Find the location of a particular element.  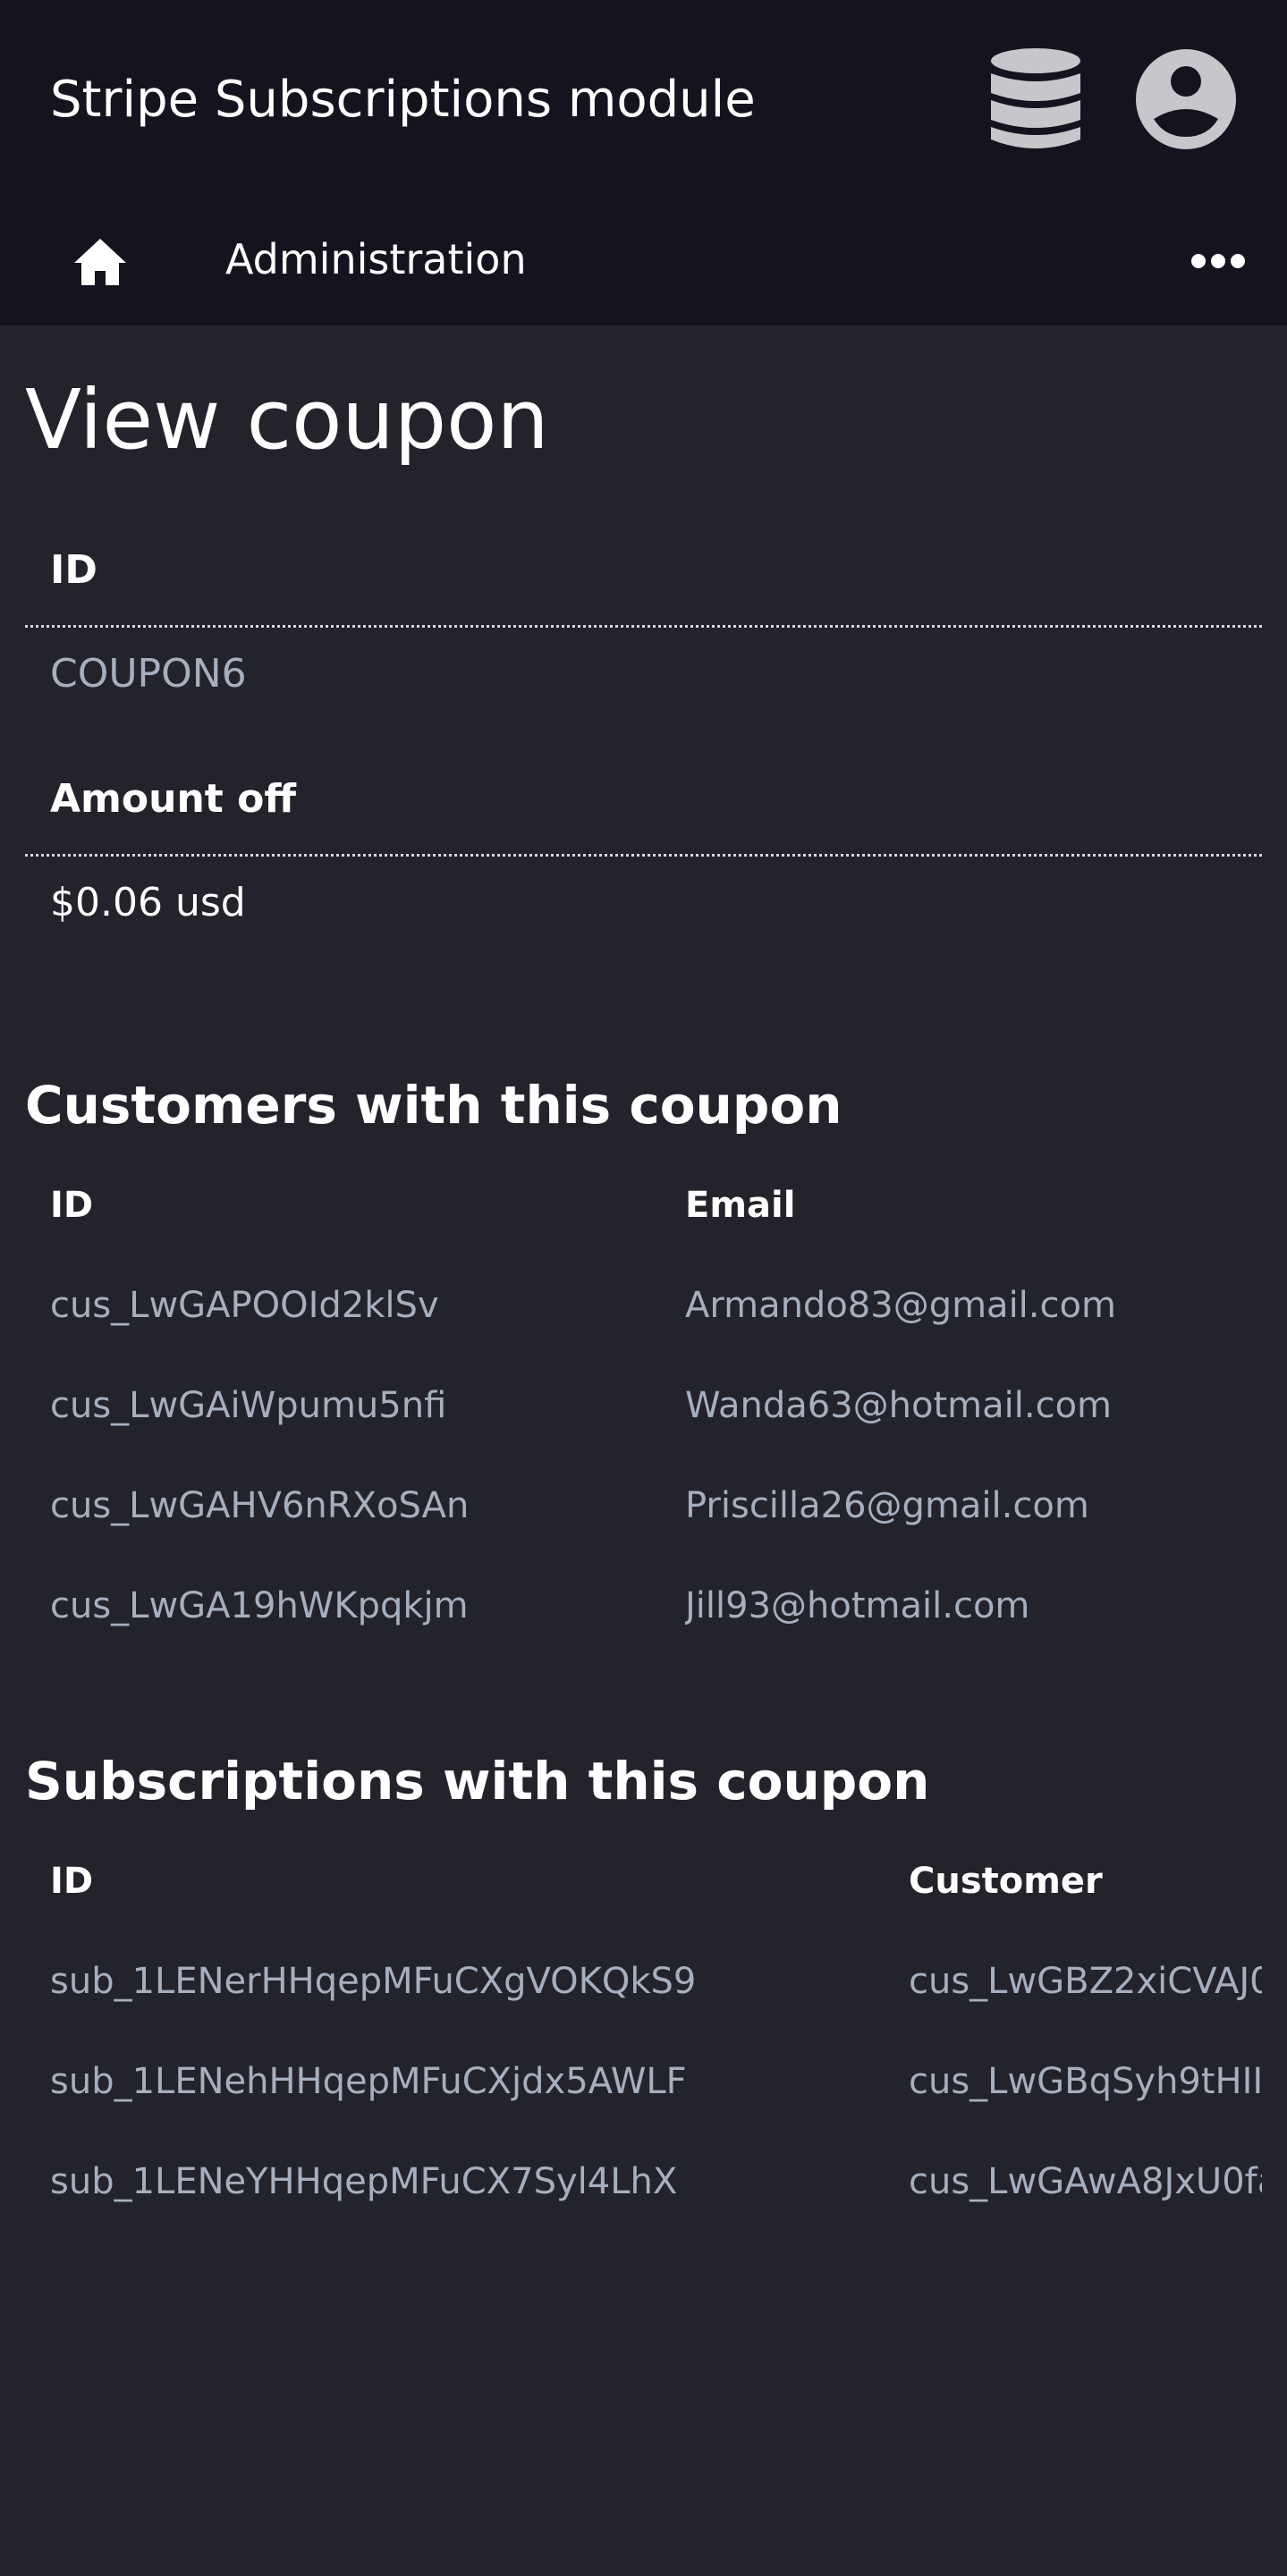

customer-email-cell: Jill93@hotmail.com is located at coordinates (857, 1605).